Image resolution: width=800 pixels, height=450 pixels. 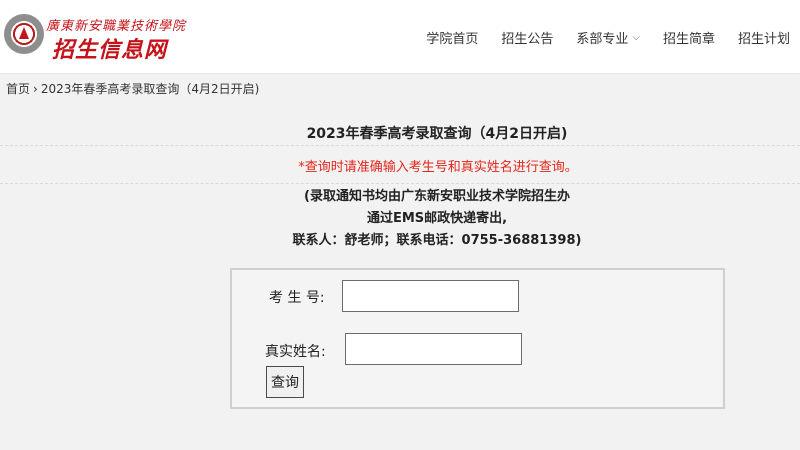 What do you see at coordinates (24, 34) in the screenshot?
I see `school-emblem-icon` at bounding box center [24, 34].